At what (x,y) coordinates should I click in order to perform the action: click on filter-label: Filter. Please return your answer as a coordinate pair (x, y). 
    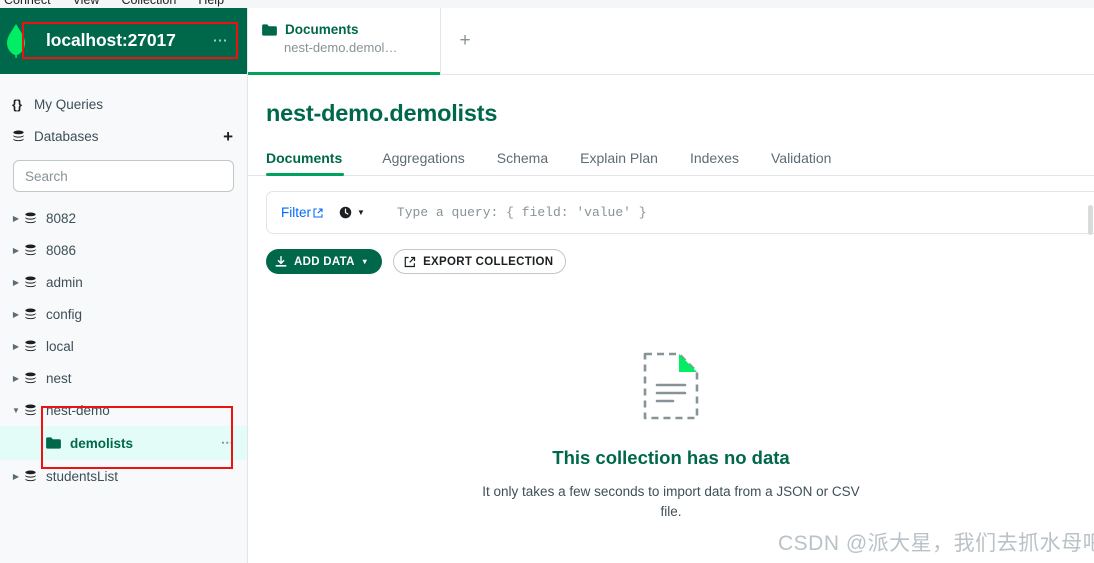
    Looking at the image, I should click on (302, 212).